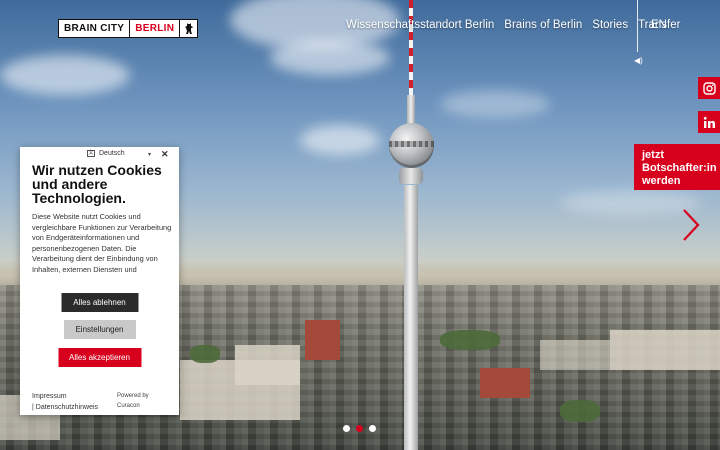 The width and height of the screenshot is (720, 450). I want to click on chevron-right-icon, so click(691, 225).